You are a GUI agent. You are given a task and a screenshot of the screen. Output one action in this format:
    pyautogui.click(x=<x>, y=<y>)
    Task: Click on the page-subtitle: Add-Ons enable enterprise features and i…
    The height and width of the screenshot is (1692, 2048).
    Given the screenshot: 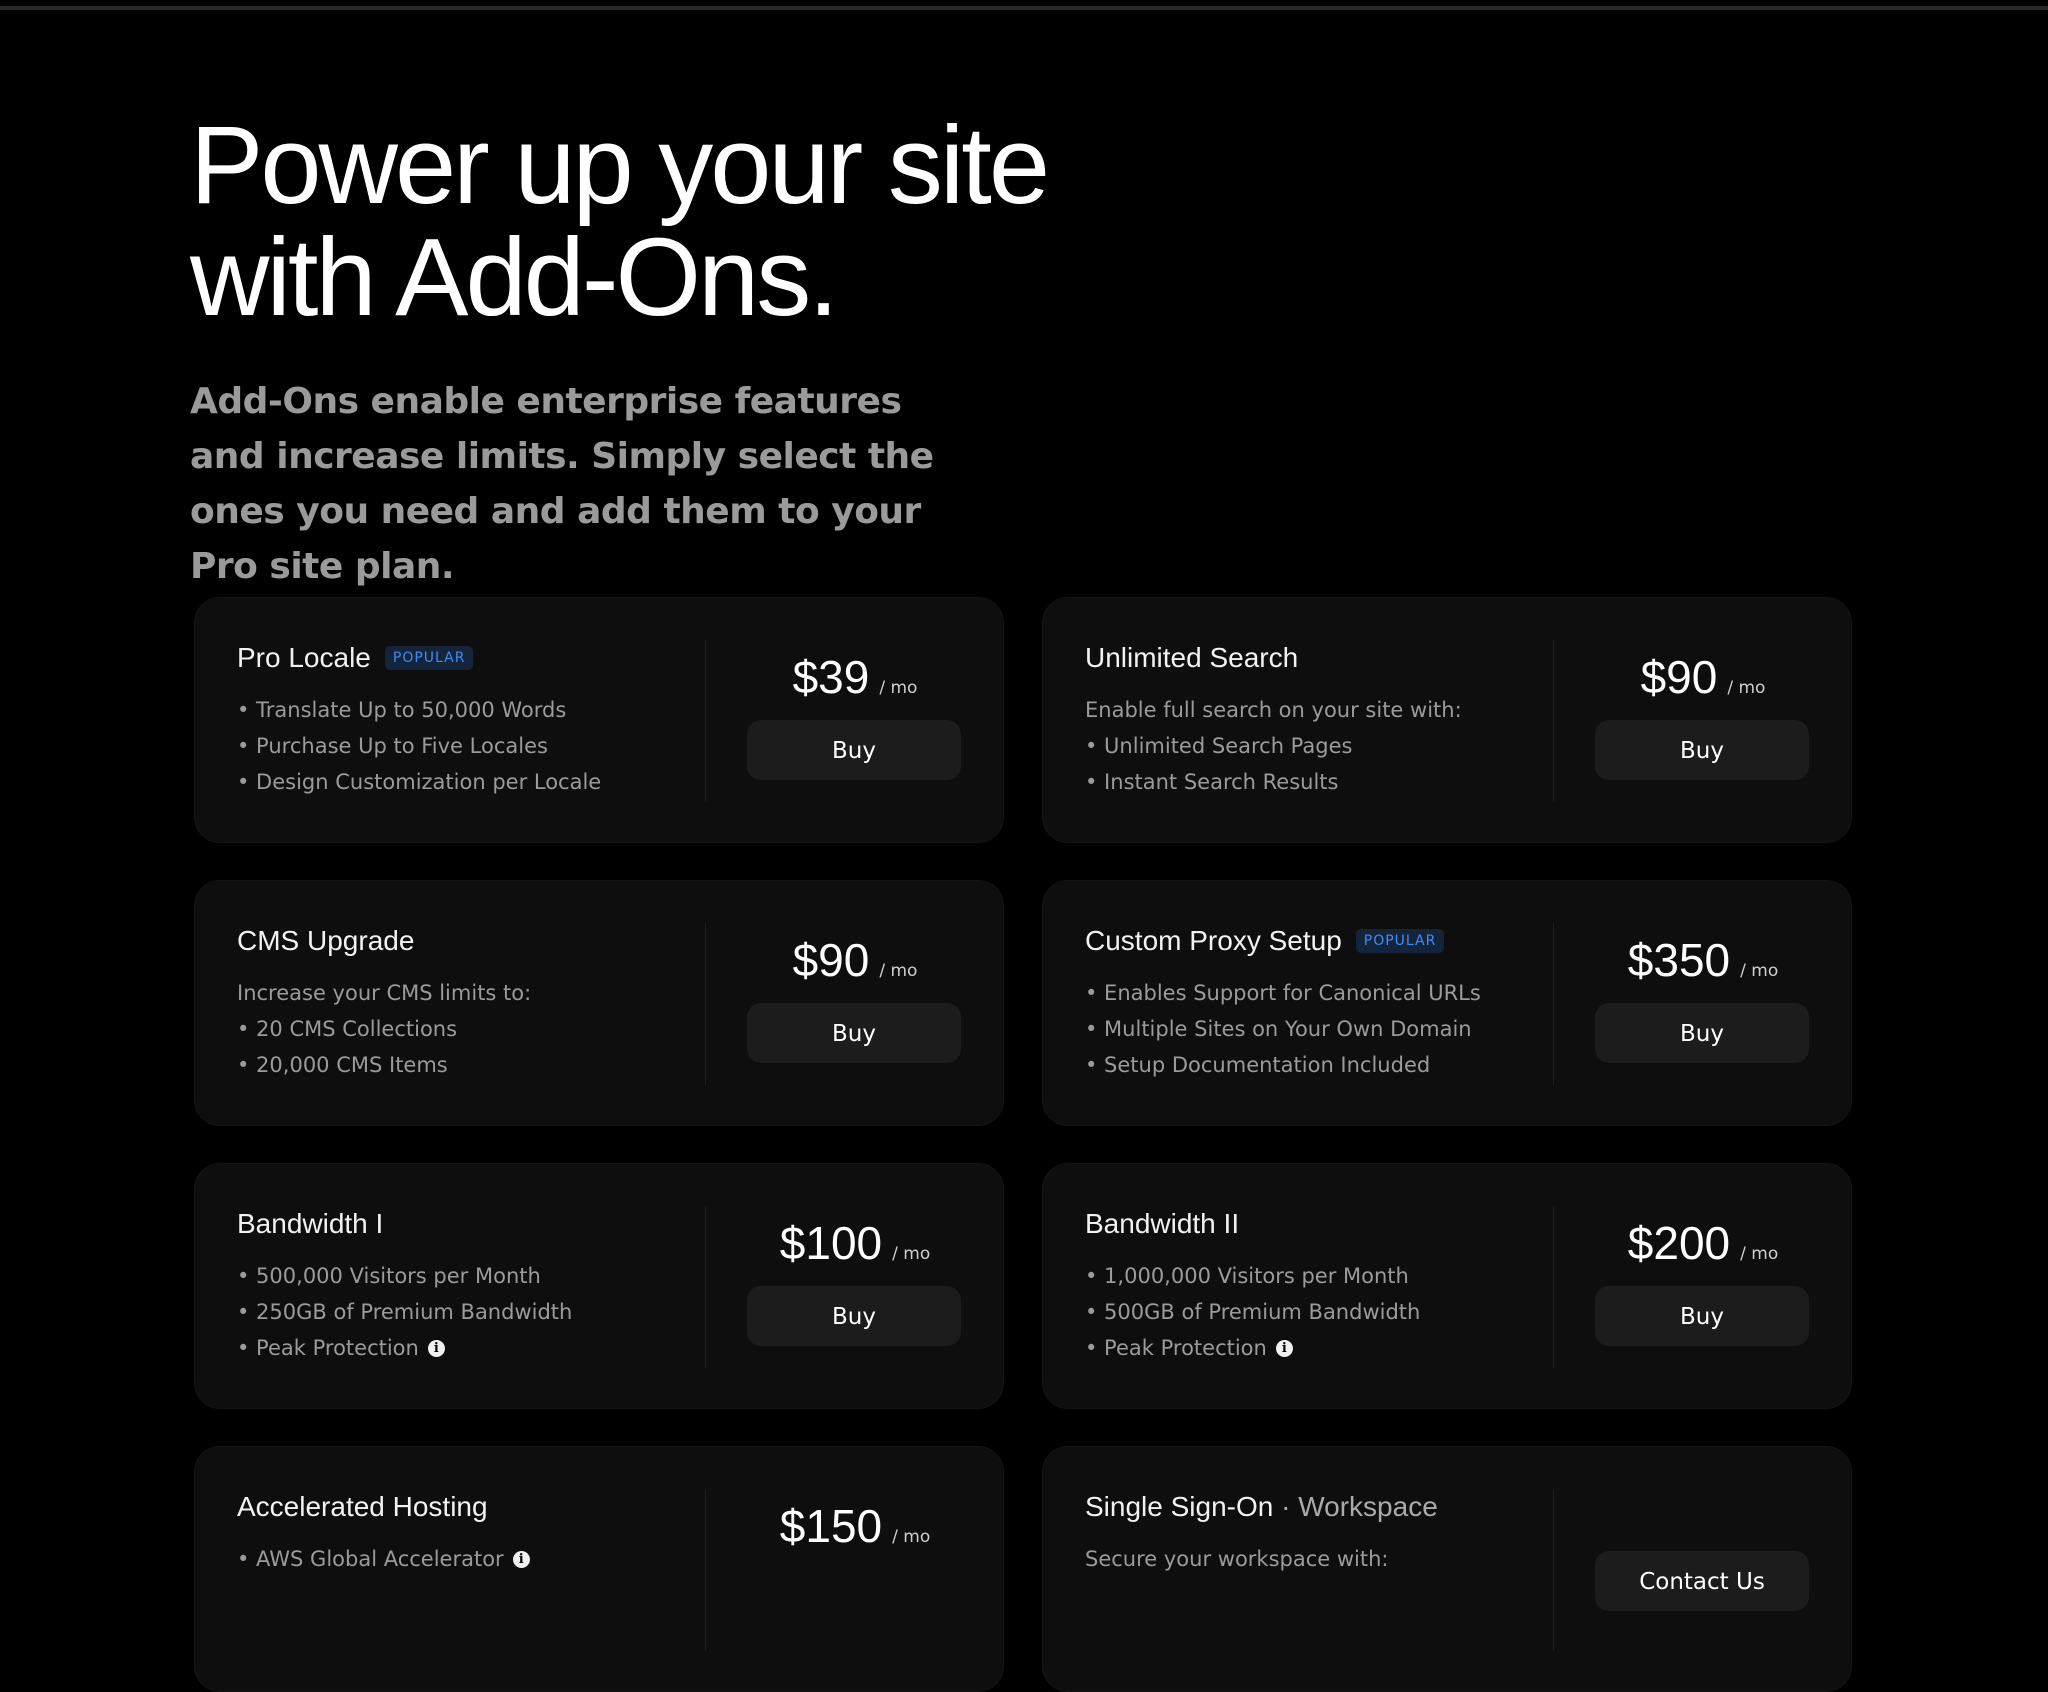 What is the action you would take?
    pyautogui.click(x=562, y=484)
    